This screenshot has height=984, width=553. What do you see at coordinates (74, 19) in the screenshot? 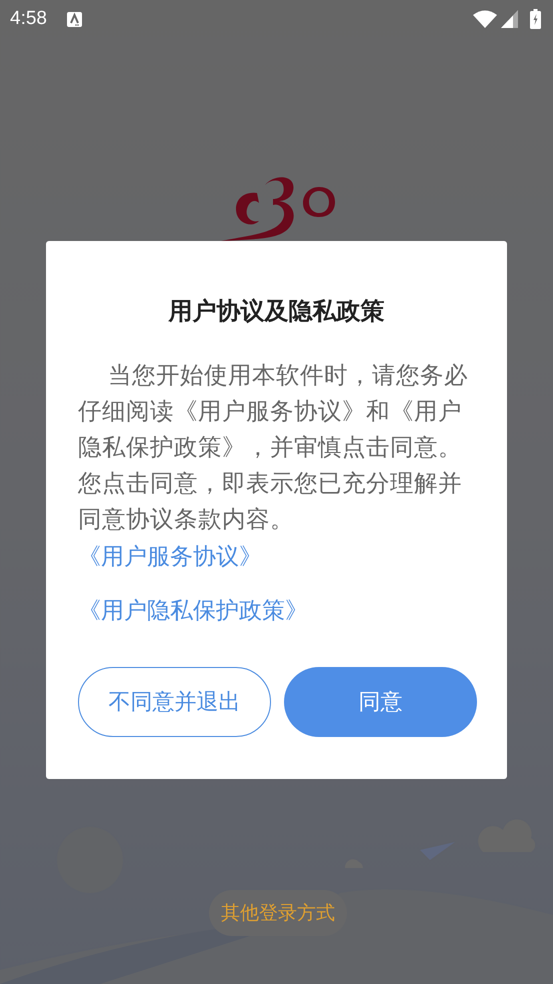
I see `notification-icon` at bounding box center [74, 19].